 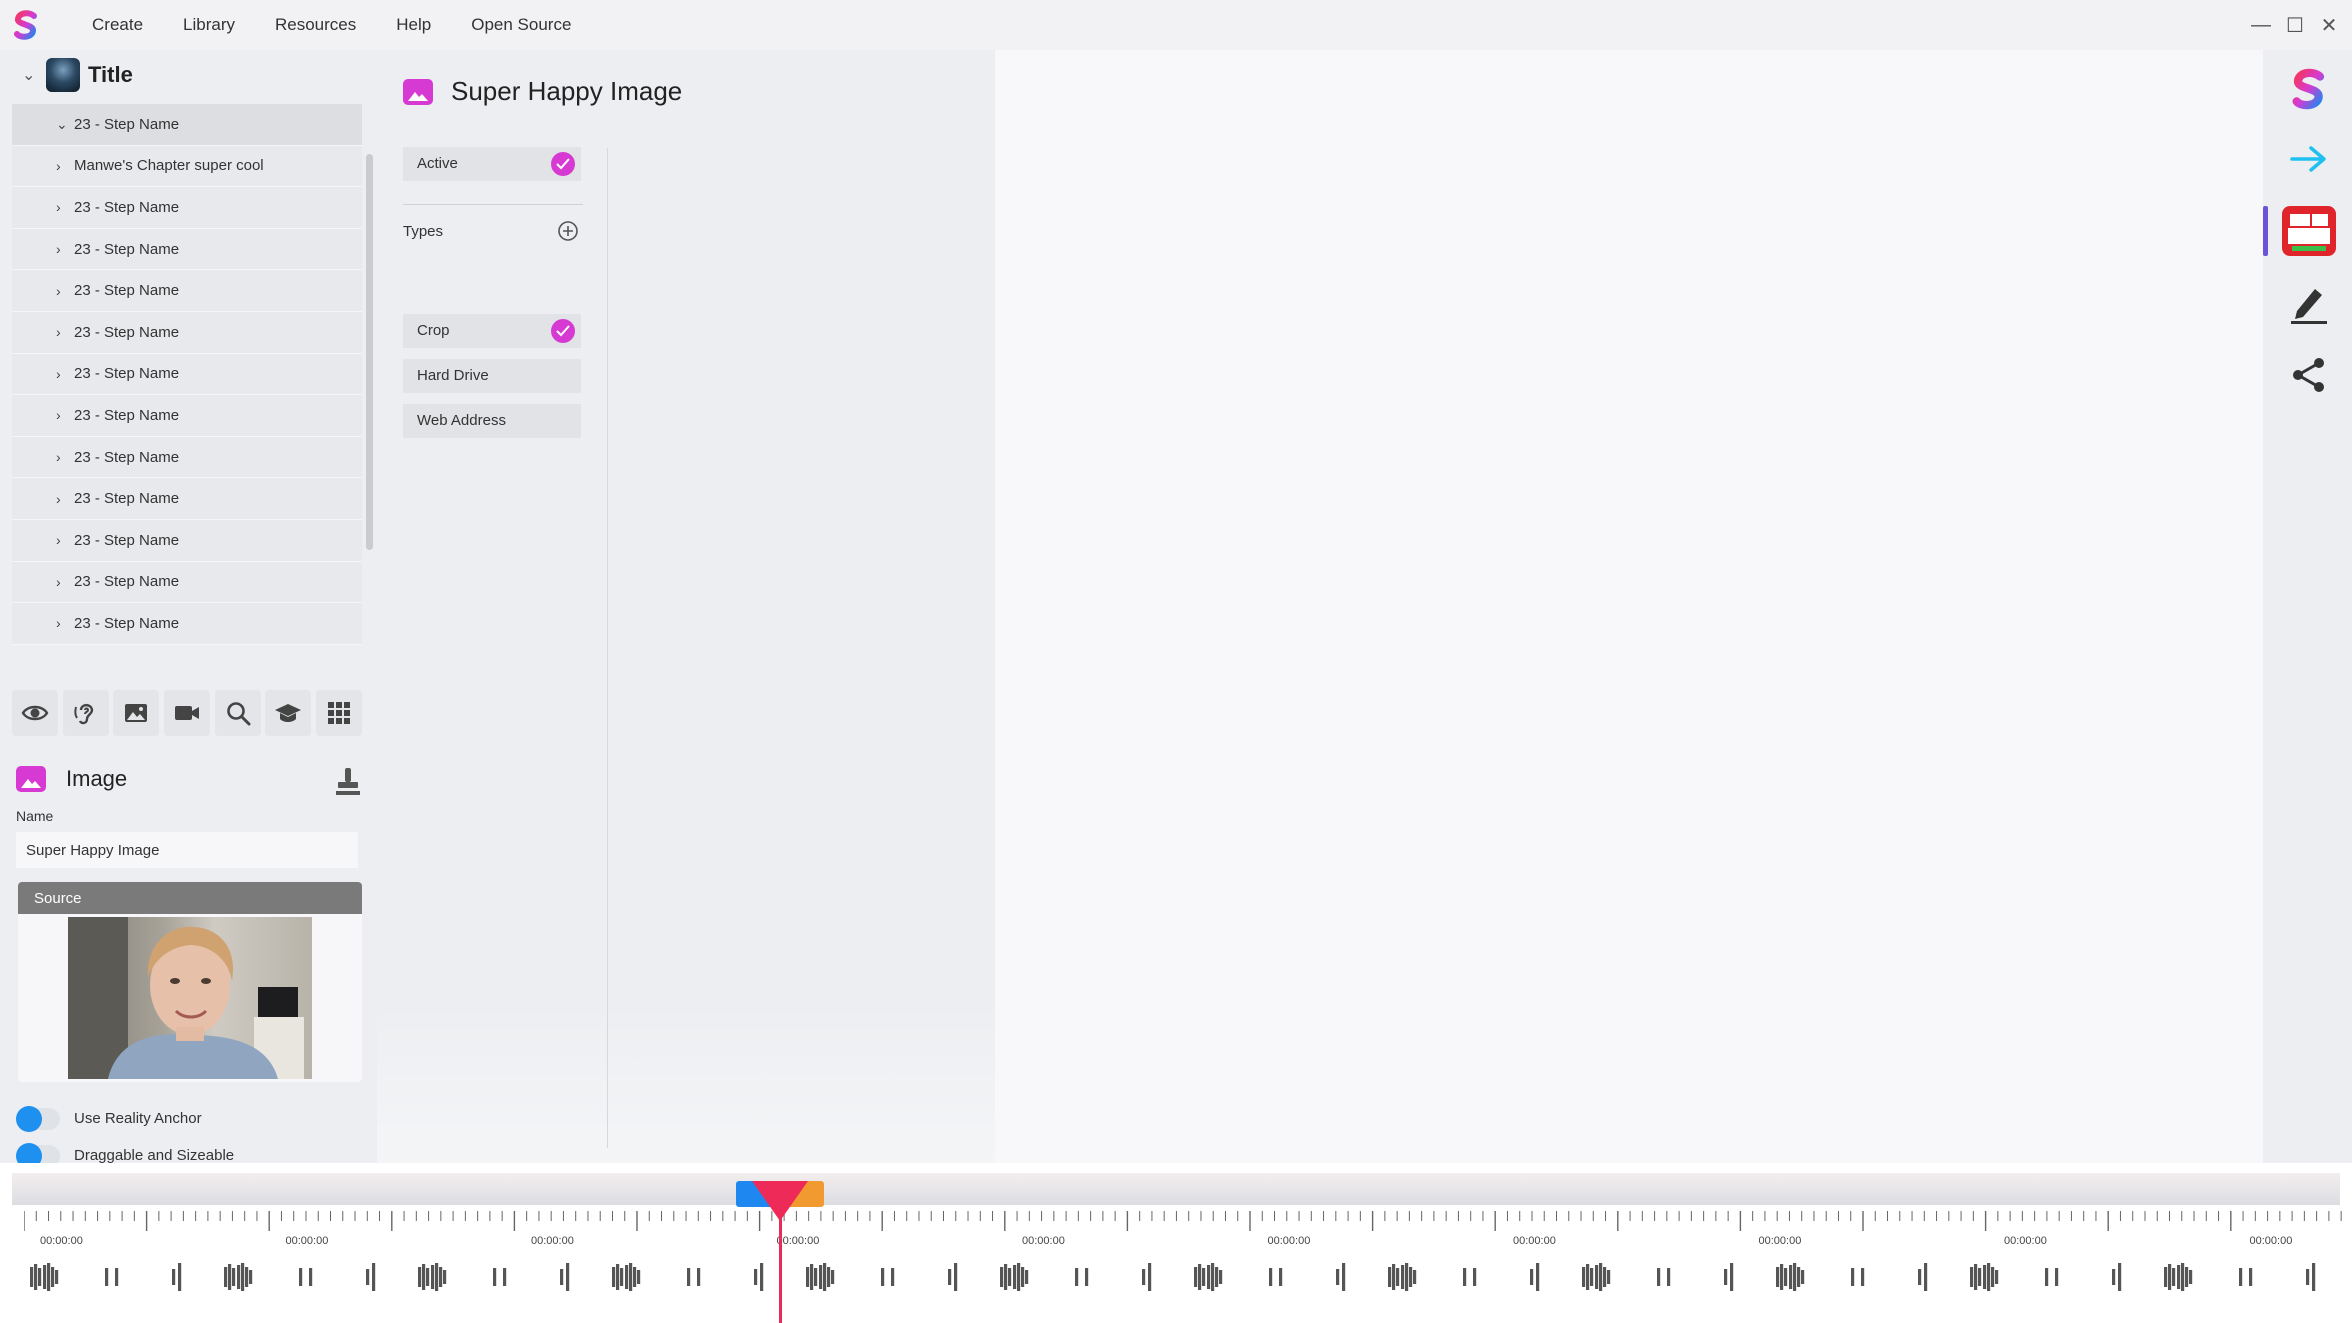 I want to click on tree-item: › Manwe's Chapter super cool, so click(x=187, y=166).